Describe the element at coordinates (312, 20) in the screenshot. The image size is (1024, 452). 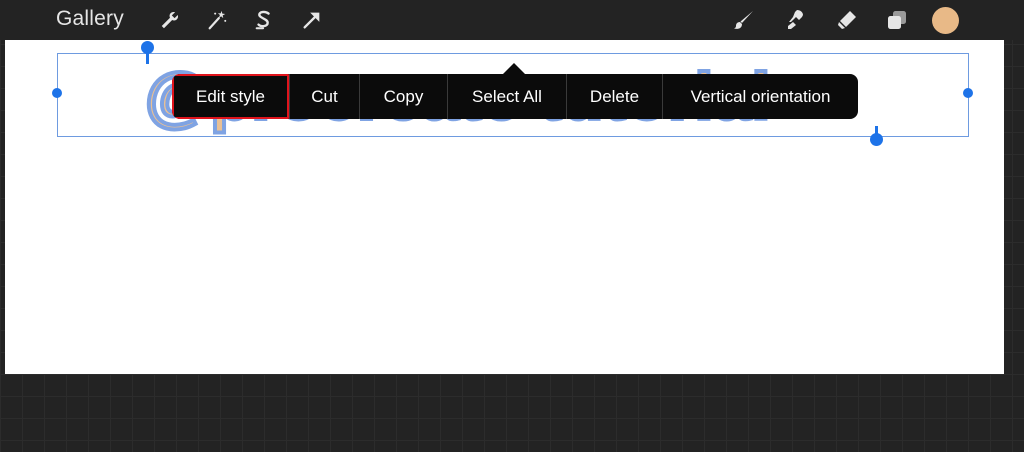
I see `transform-arrow-icon` at that location.